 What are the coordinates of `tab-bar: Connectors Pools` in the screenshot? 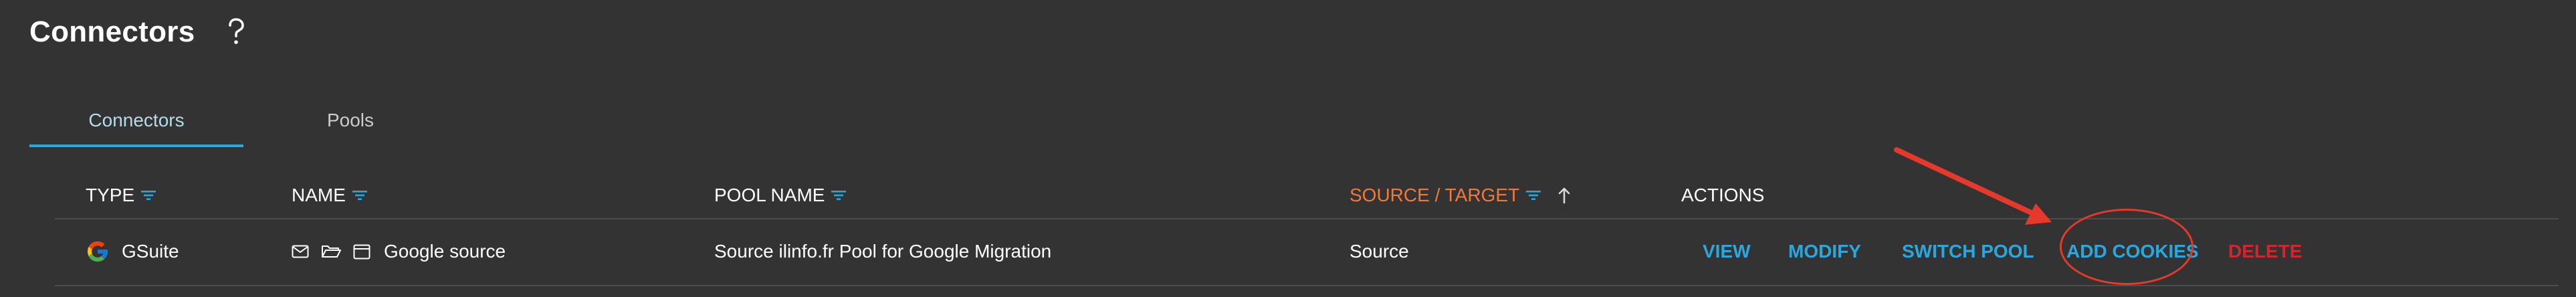 It's located at (243, 121).